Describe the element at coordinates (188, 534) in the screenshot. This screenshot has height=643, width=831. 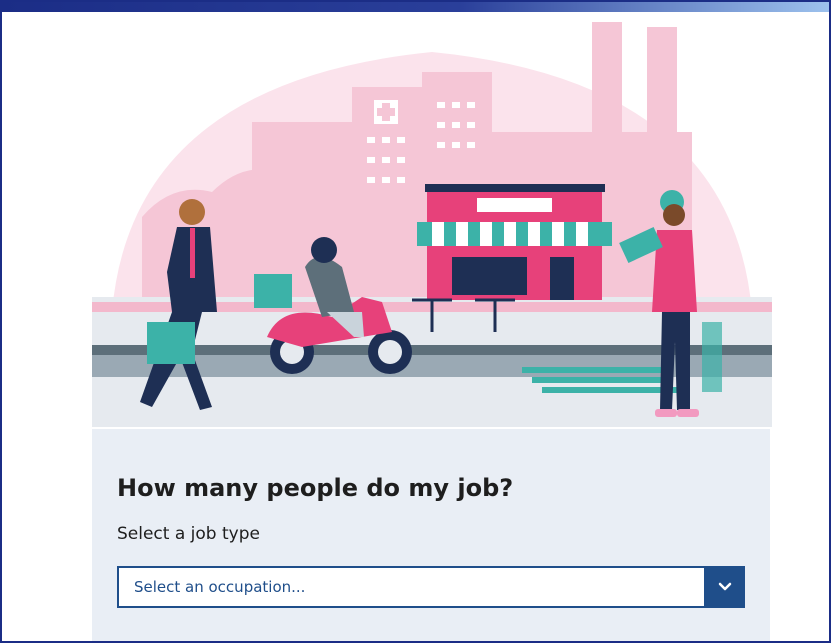
I see `job-type-label: Select a job type` at that location.